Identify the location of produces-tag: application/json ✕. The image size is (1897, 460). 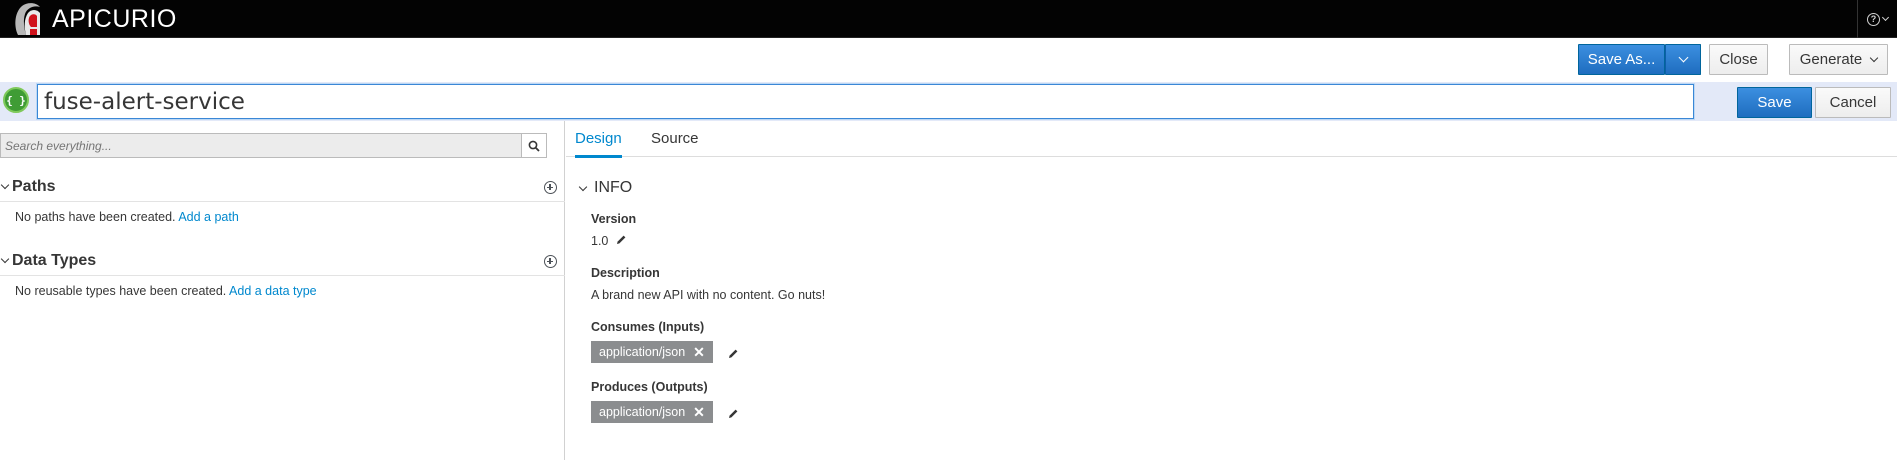
(652, 412).